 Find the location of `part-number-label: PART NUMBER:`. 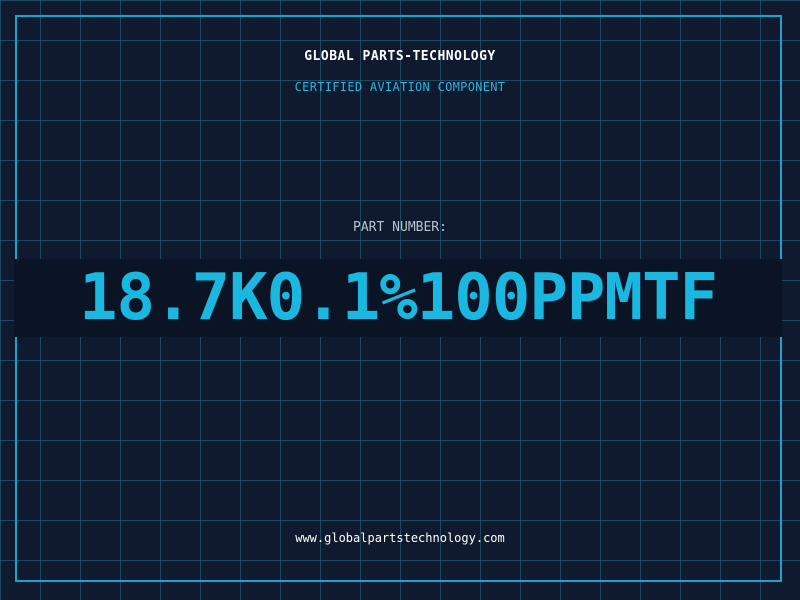

part-number-label: PART NUMBER: is located at coordinates (400, 227).